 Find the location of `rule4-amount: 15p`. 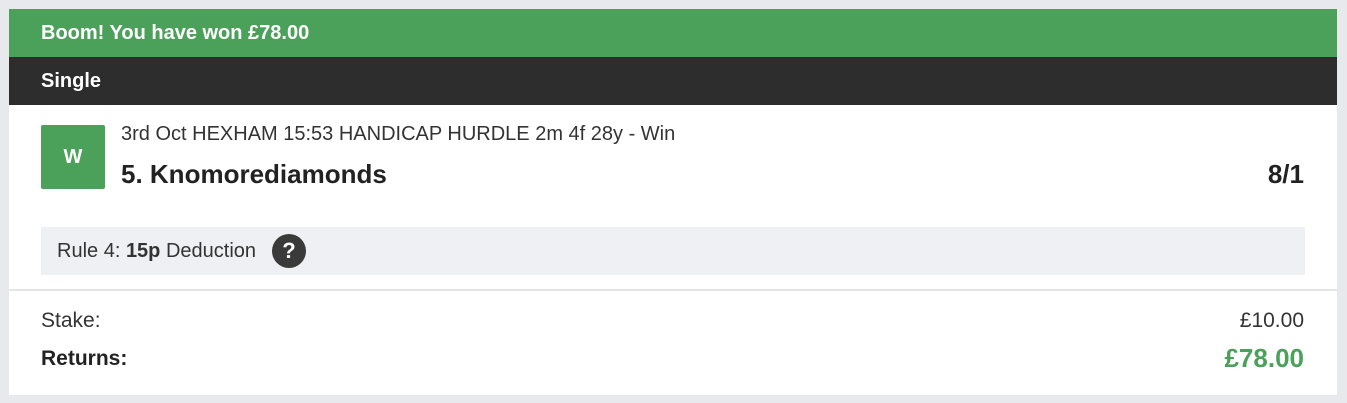

rule4-amount: 15p is located at coordinates (143, 250).